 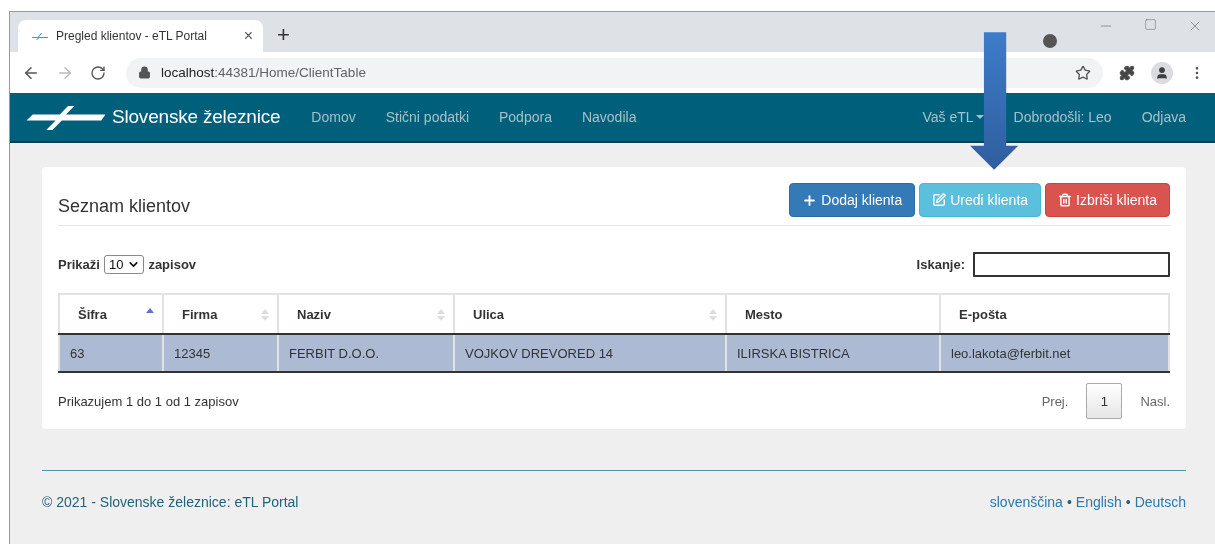 What do you see at coordinates (124, 206) in the screenshot?
I see `card-title: Seznam klientov` at bounding box center [124, 206].